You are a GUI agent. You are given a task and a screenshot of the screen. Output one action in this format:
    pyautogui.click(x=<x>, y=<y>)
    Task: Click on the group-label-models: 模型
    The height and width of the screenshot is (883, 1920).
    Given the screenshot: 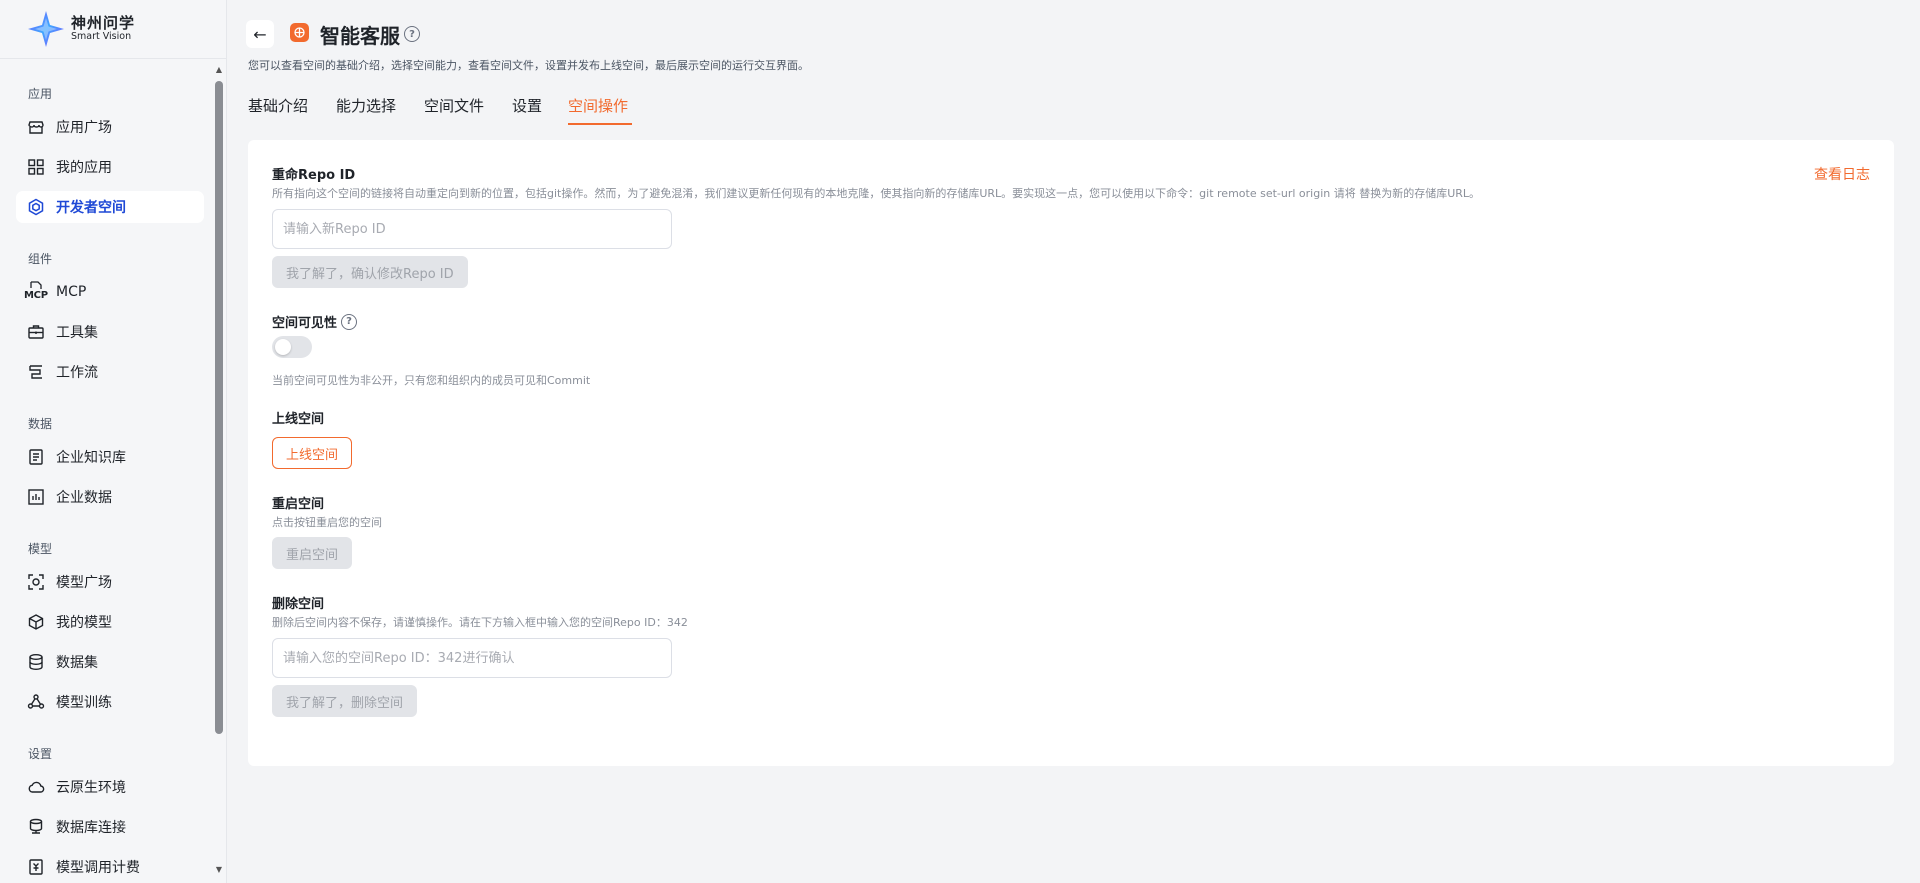 What is the action you would take?
    pyautogui.click(x=40, y=549)
    